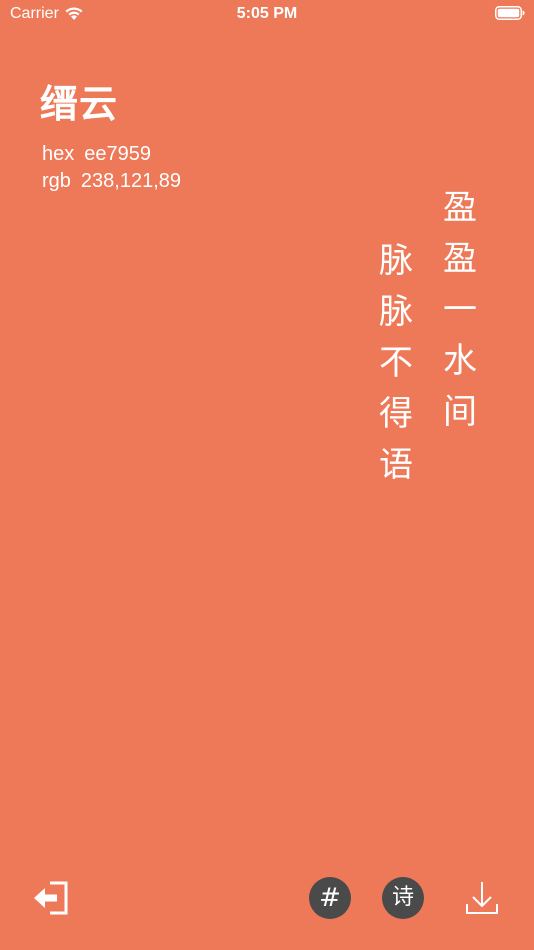 This screenshot has width=534, height=950. What do you see at coordinates (396, 465) in the screenshot?
I see `poem-char: 语` at bounding box center [396, 465].